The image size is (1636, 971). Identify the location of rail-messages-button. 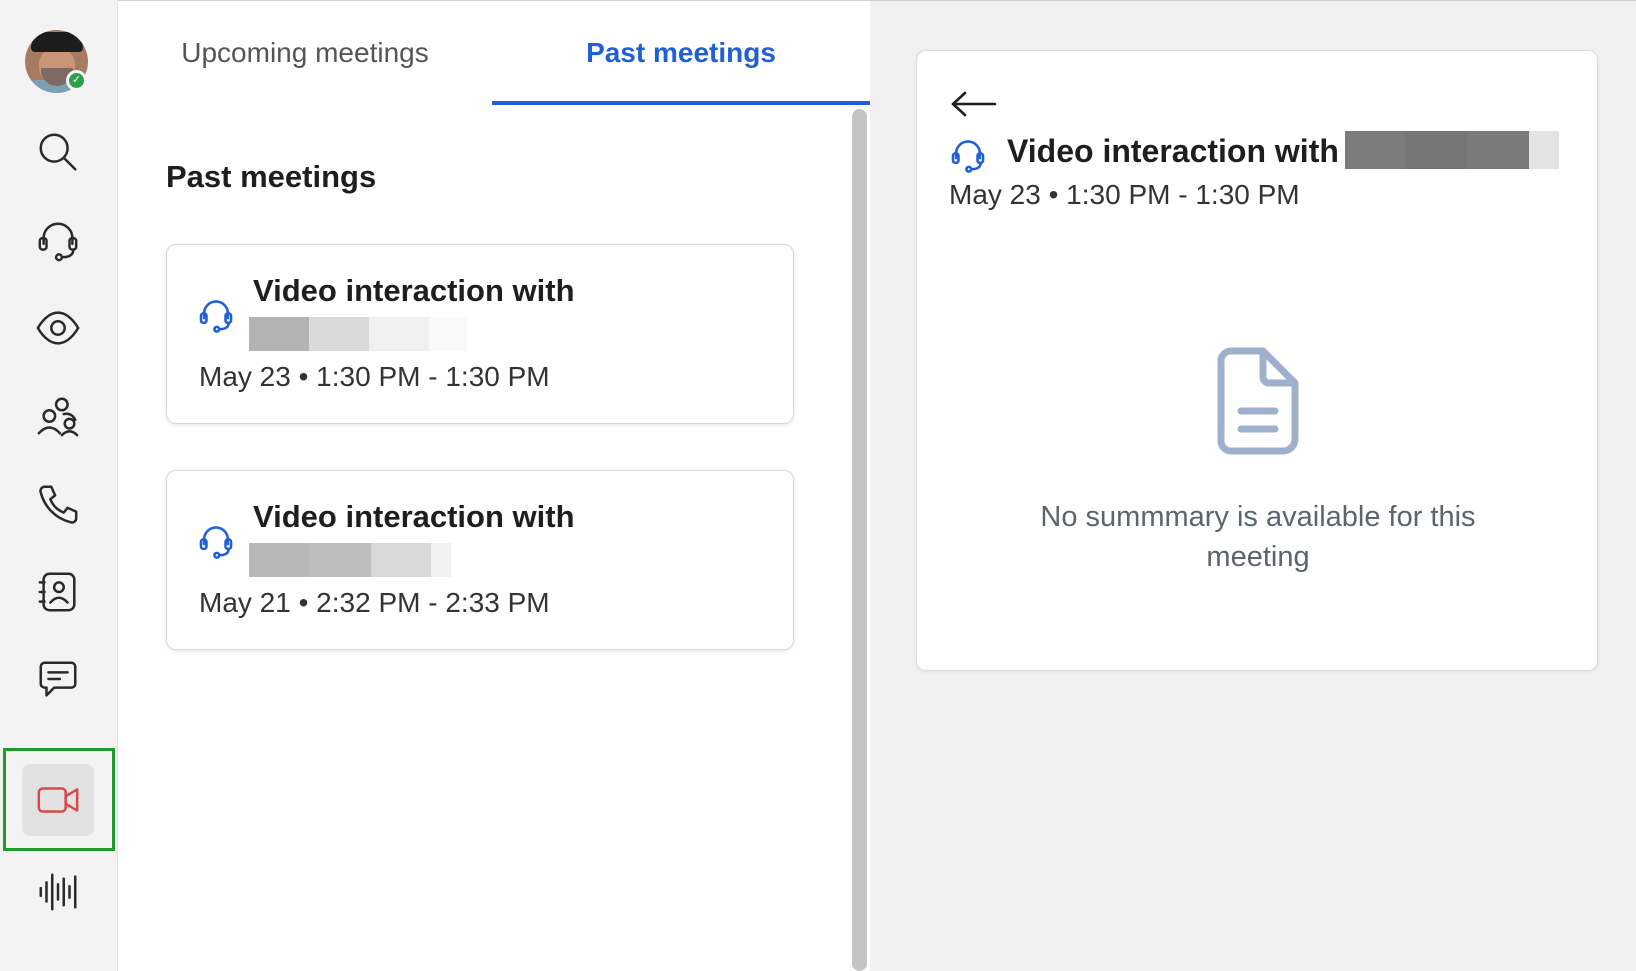
(58, 680).